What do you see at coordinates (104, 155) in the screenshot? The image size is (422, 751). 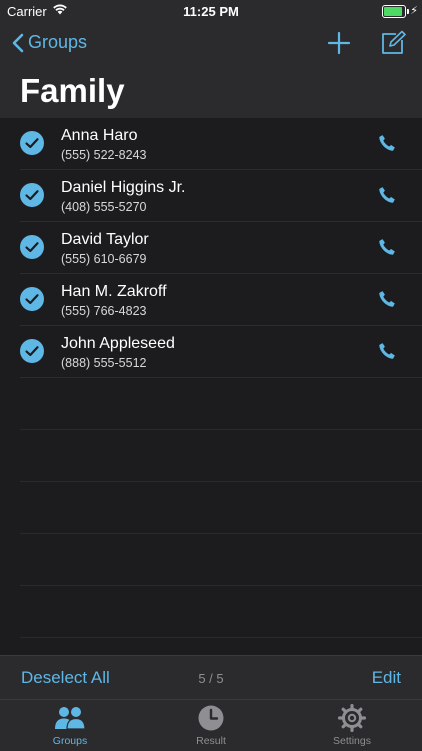 I see `contact-phone: (555) 522-8243` at bounding box center [104, 155].